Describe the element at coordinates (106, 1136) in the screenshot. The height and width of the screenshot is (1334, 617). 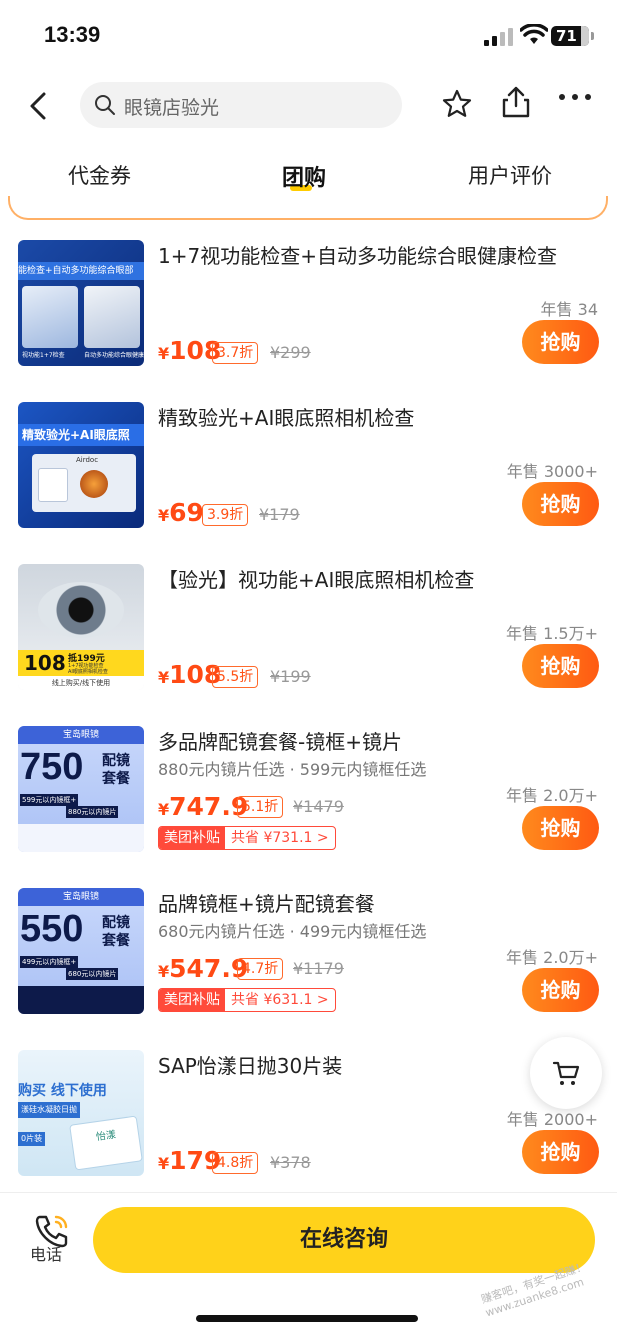
I see `thumb-box-label: 怡漾` at that location.